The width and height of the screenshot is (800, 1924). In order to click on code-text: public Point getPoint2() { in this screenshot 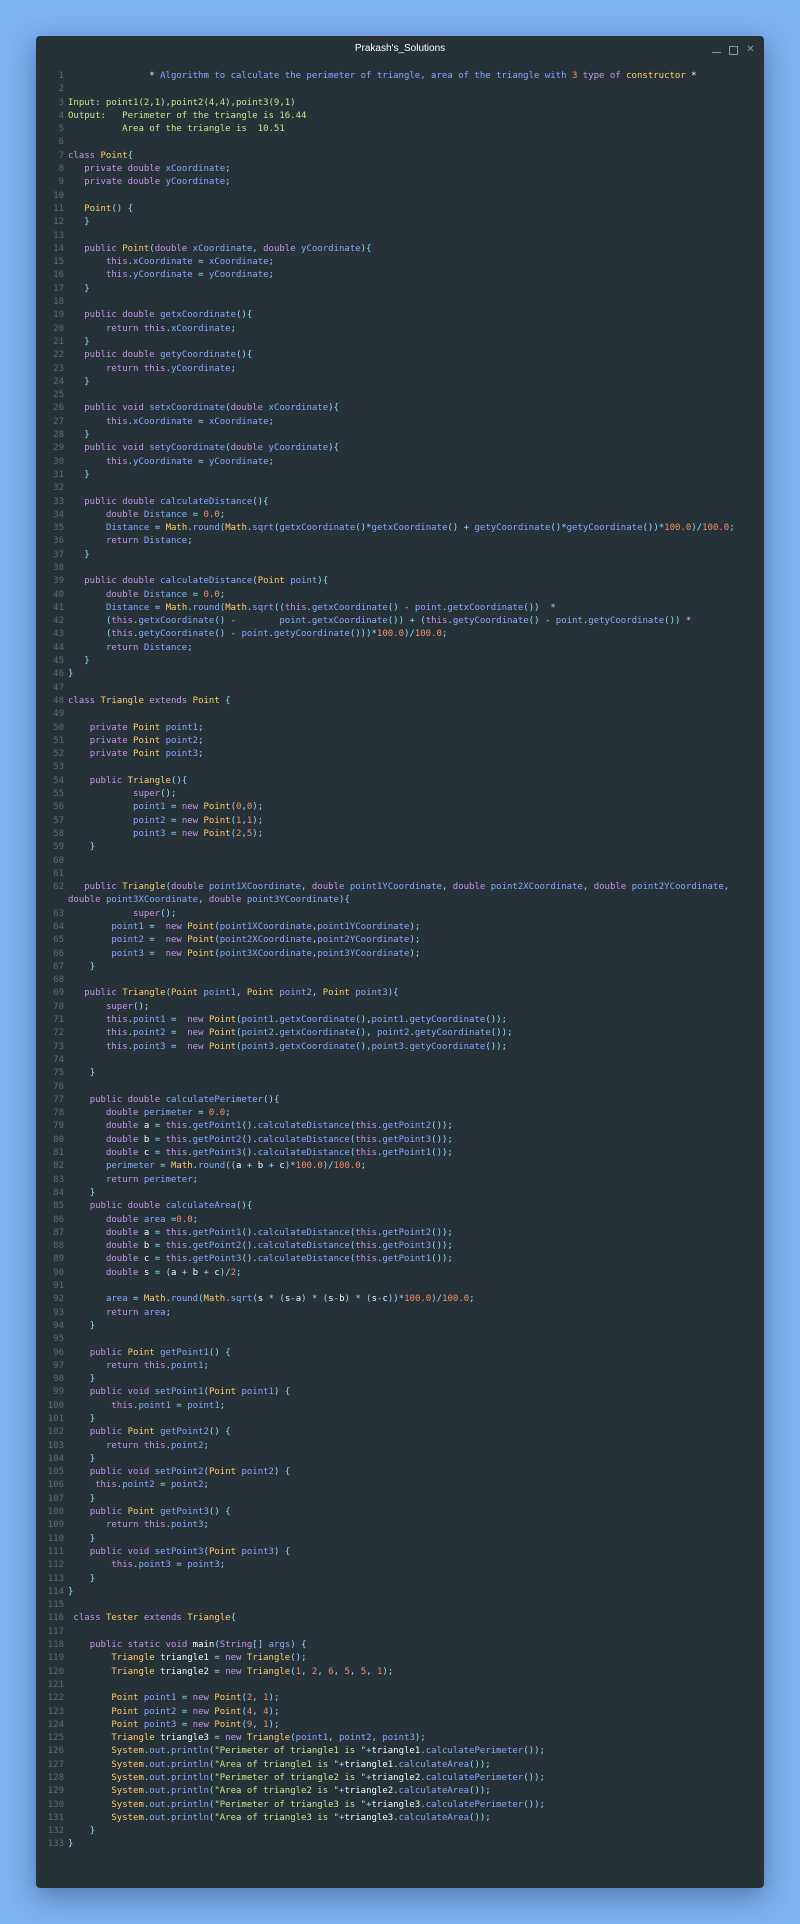, I will do `click(160, 1432)`.